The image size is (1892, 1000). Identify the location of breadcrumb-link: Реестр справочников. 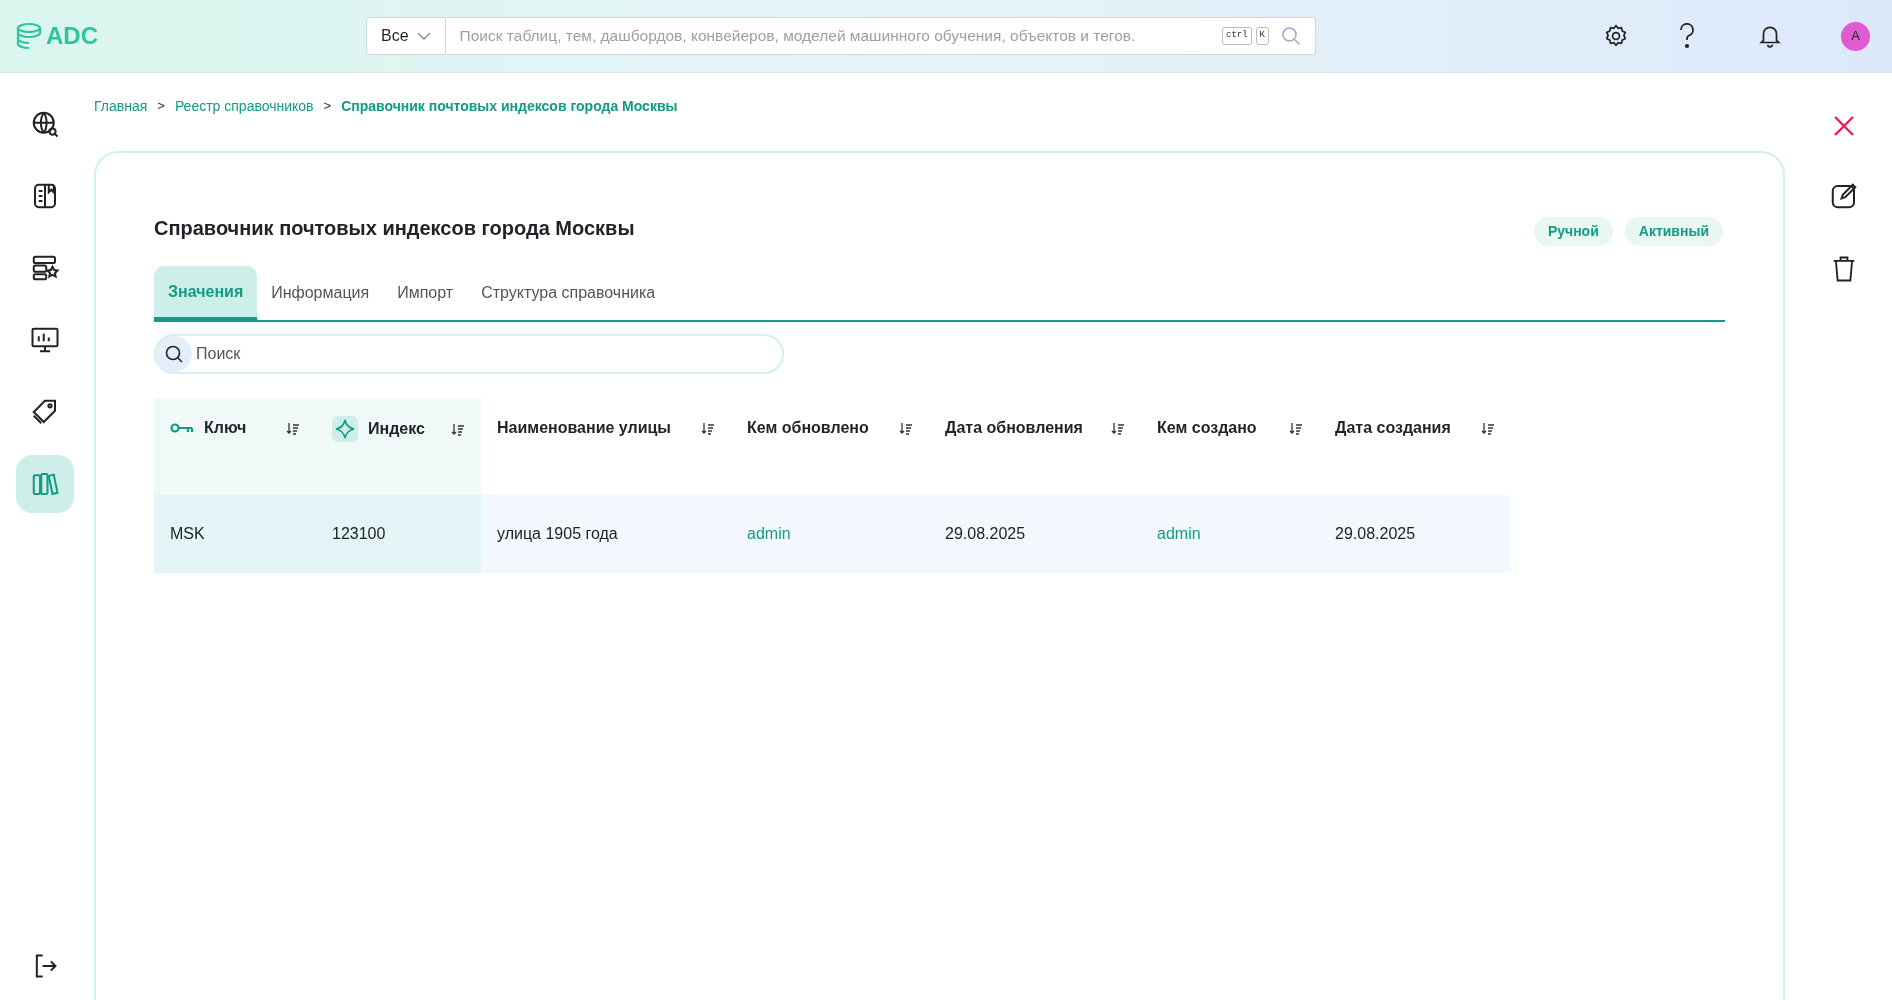
(244, 106).